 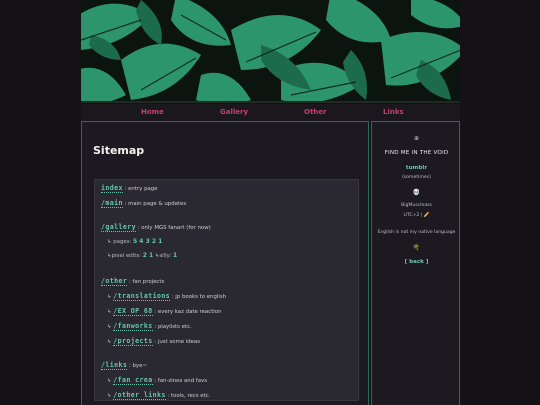 What do you see at coordinates (112, 203) in the screenshot?
I see `main-link: /main` at bounding box center [112, 203].